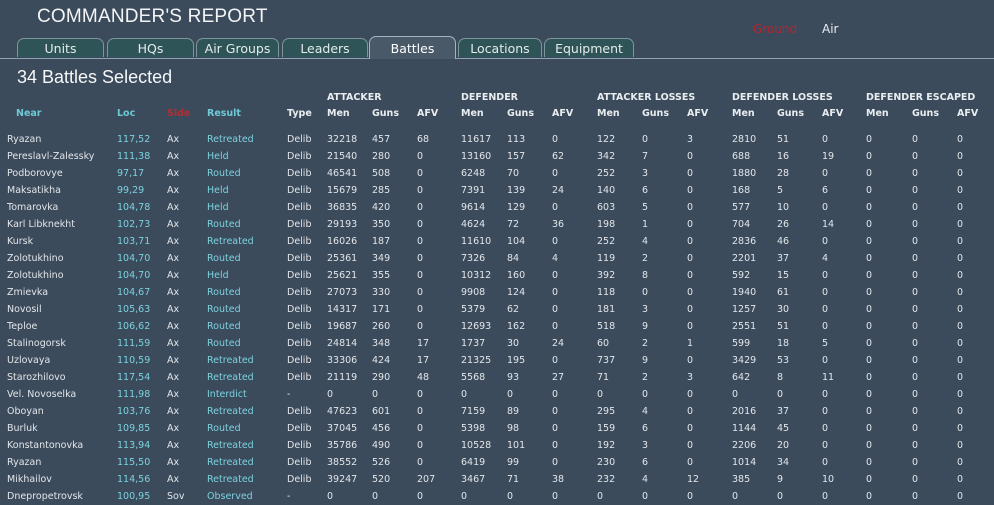  Describe the element at coordinates (775, 29) in the screenshot. I see `ground-toggle: Ground` at that location.